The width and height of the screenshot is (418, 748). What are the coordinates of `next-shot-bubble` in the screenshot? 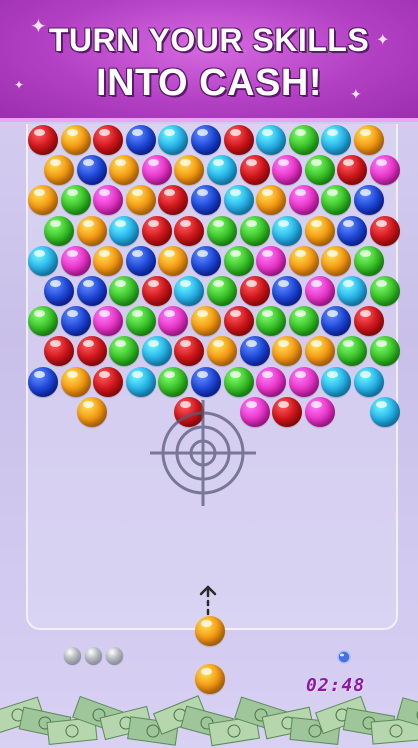 It's located at (210, 679).